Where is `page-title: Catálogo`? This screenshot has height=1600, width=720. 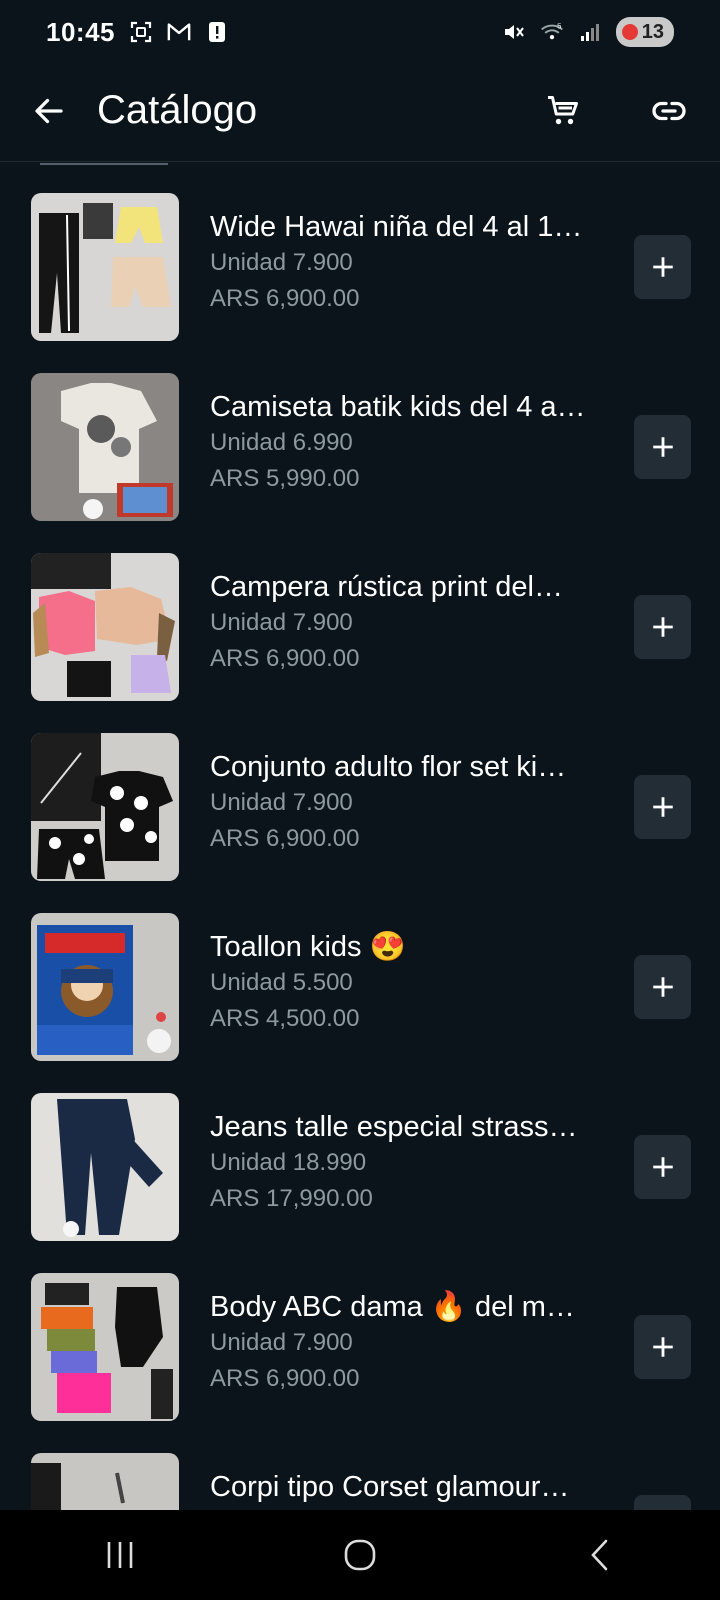
page-title: Catálogo is located at coordinates (177, 110).